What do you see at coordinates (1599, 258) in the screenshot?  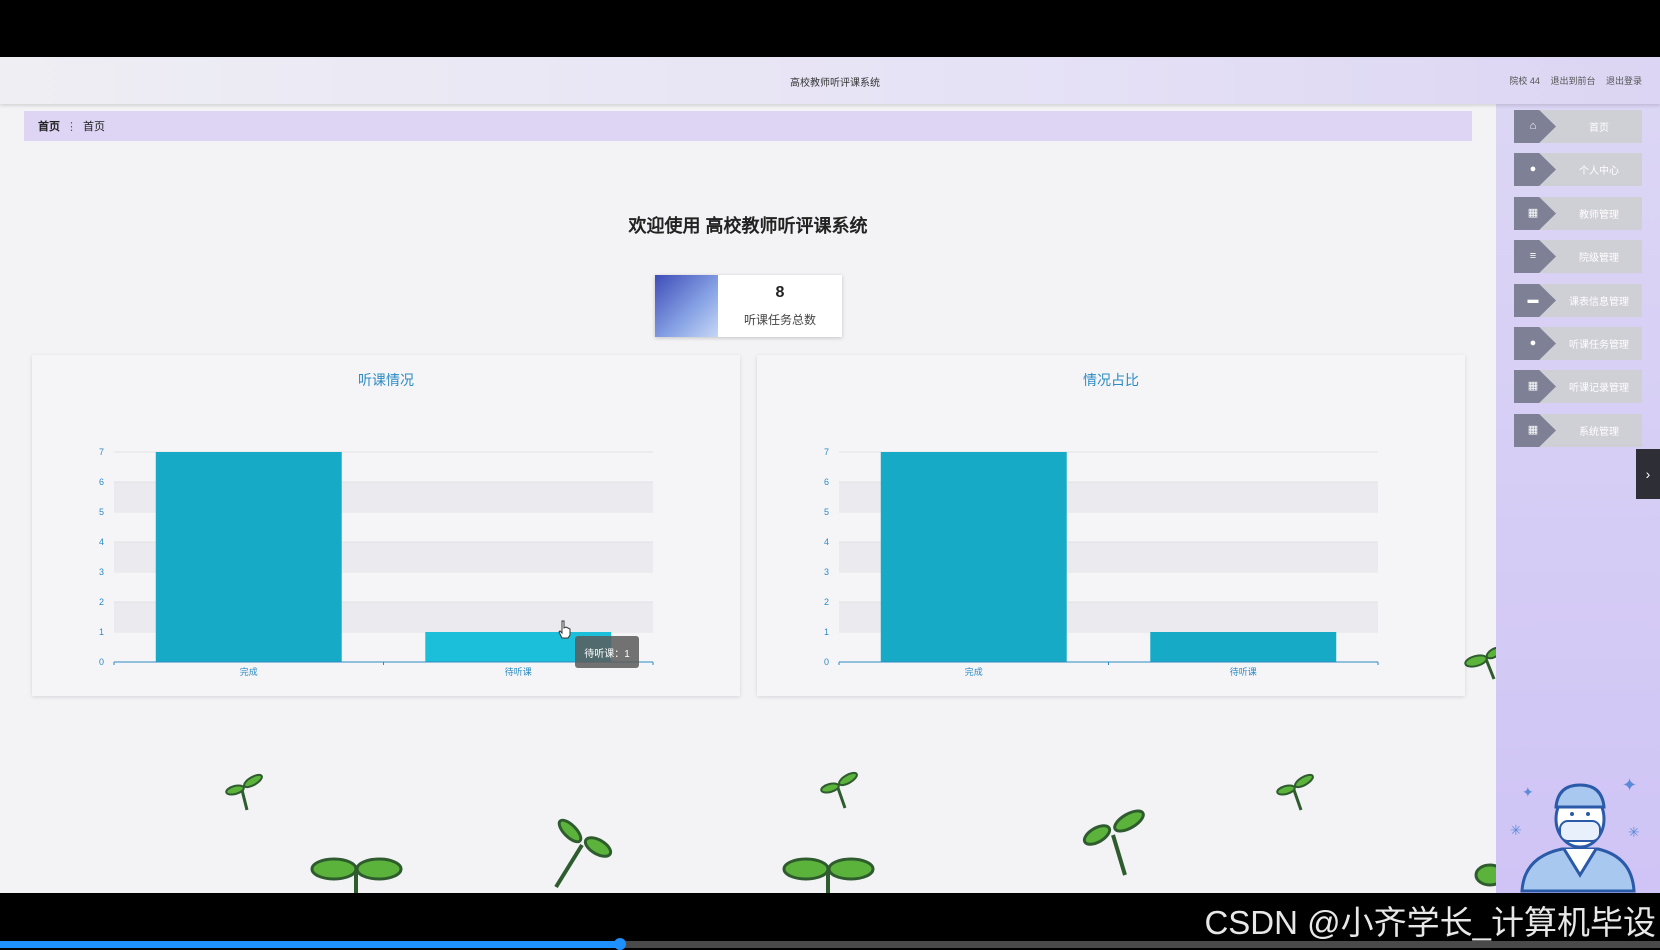 I see `sidebar-item-label: 院级管理` at bounding box center [1599, 258].